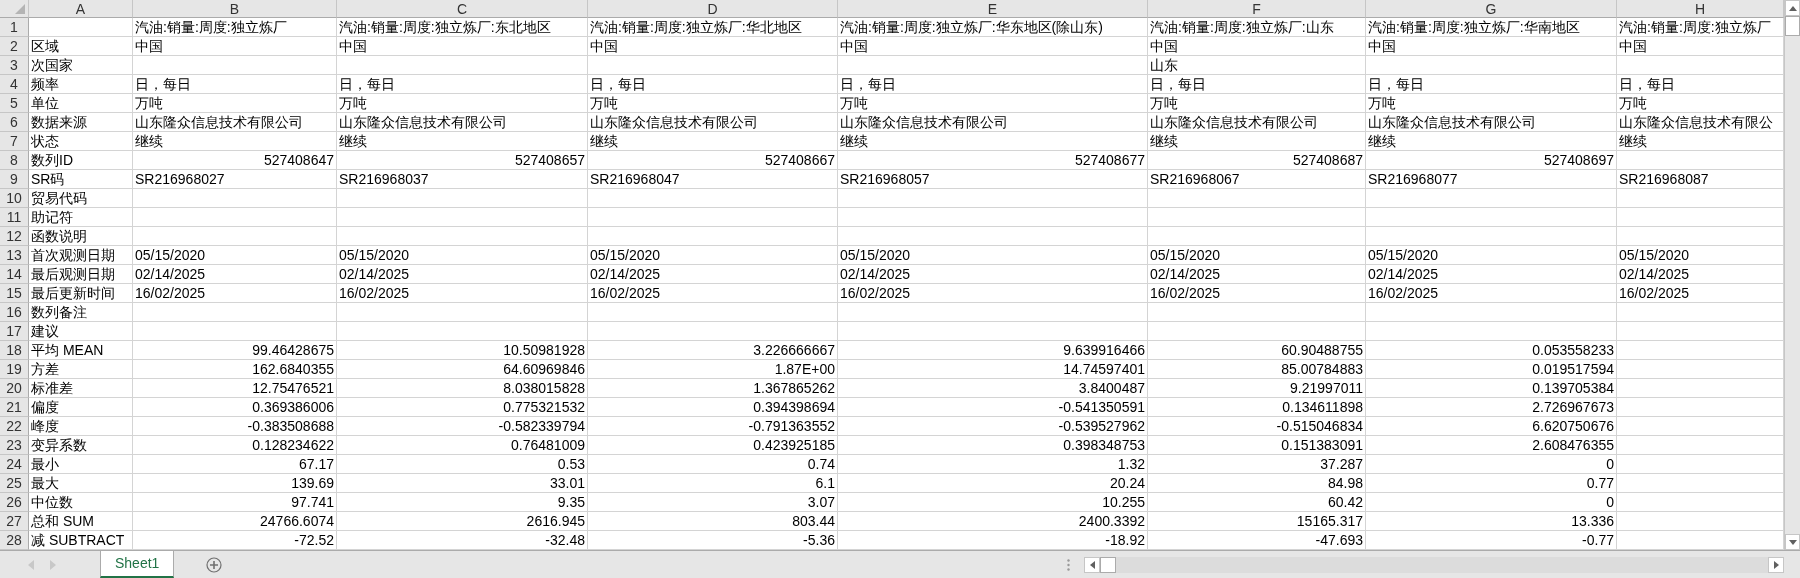 This screenshot has width=1800, height=578. What do you see at coordinates (1491, 388) in the screenshot?
I see `table-cell: 0.139705384` at bounding box center [1491, 388].